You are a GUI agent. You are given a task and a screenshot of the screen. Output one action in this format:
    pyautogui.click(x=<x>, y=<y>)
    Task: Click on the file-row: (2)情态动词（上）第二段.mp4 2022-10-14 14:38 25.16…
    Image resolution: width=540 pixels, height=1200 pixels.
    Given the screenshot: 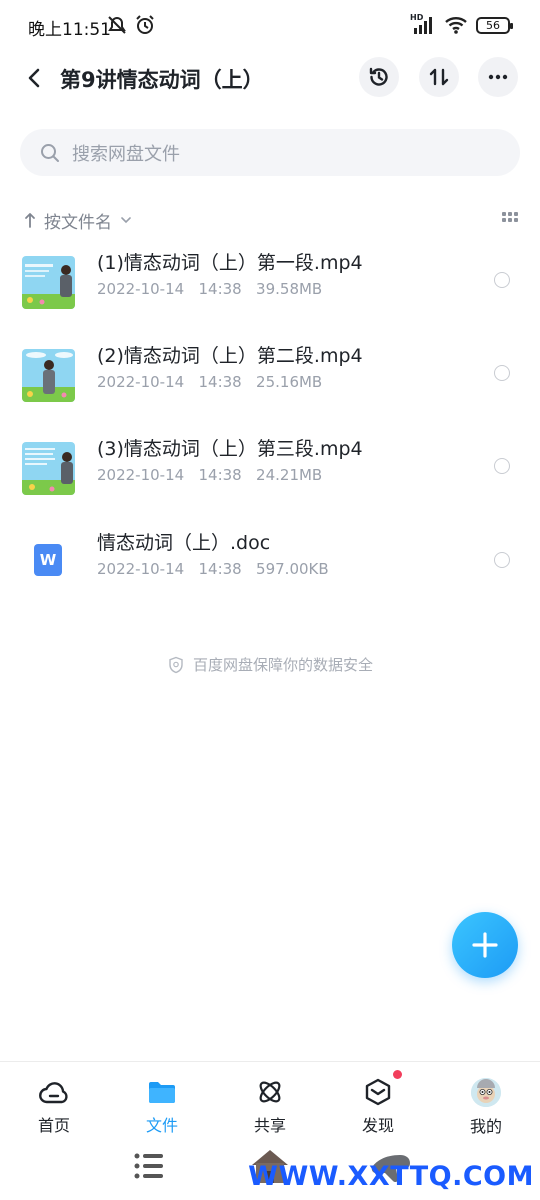 What is the action you would take?
    pyautogui.click(x=270, y=382)
    